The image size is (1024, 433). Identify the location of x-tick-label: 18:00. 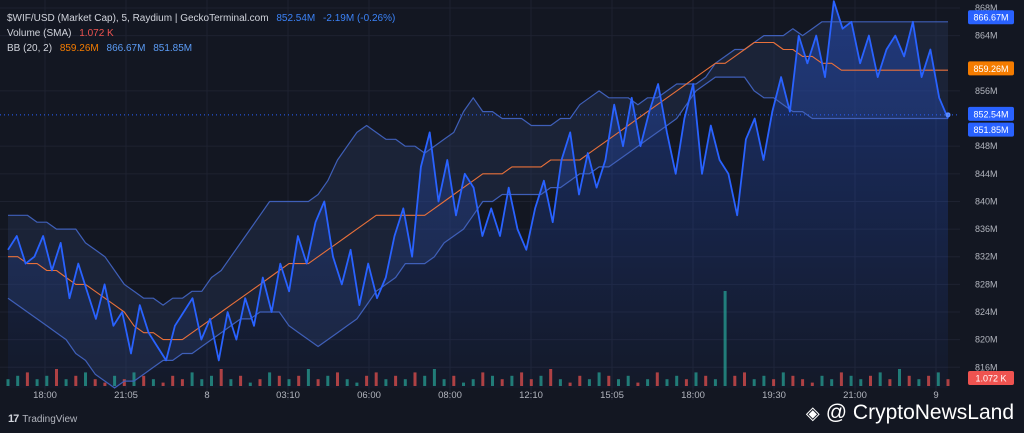
(45, 395).